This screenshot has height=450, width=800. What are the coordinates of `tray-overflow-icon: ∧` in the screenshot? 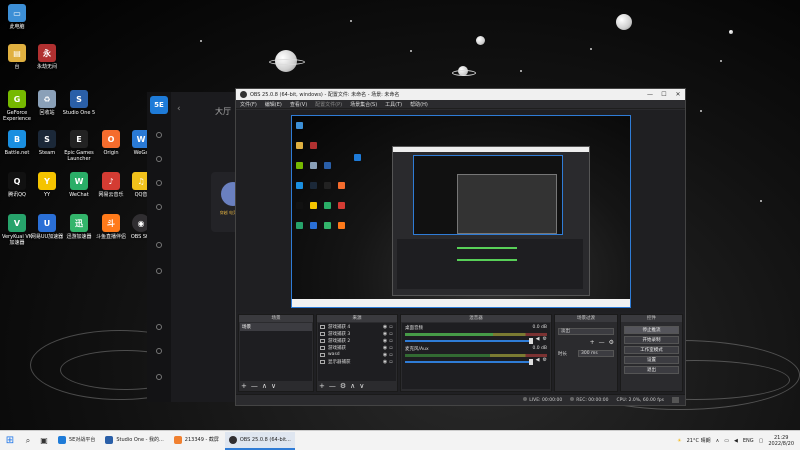 It's located at (718, 441).